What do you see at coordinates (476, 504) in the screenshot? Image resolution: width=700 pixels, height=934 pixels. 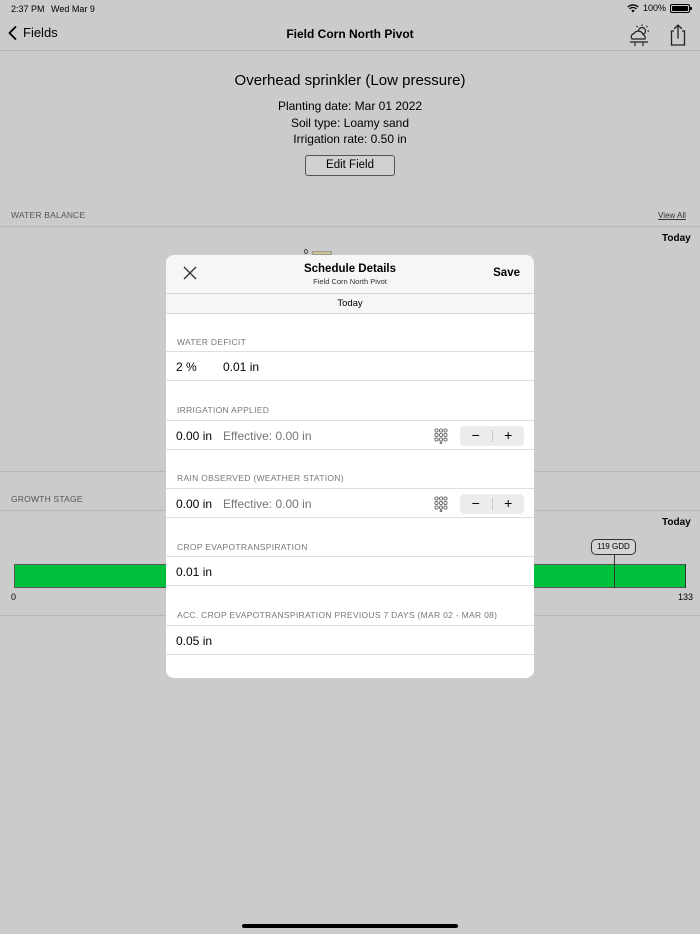 I see `rain-decrement-button: −` at bounding box center [476, 504].